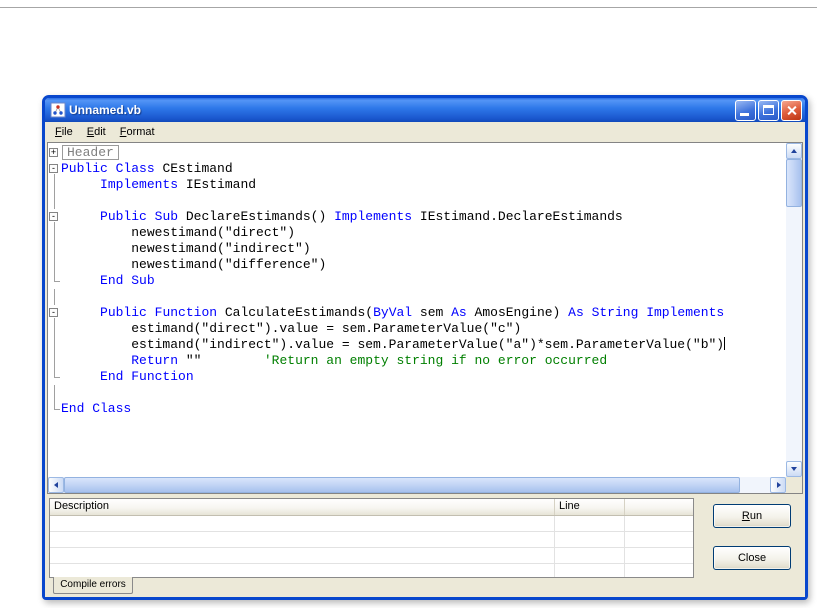 The width and height of the screenshot is (817, 608). Describe the element at coordinates (794, 183) in the screenshot. I see `vertical-scroll-thumb` at that location.